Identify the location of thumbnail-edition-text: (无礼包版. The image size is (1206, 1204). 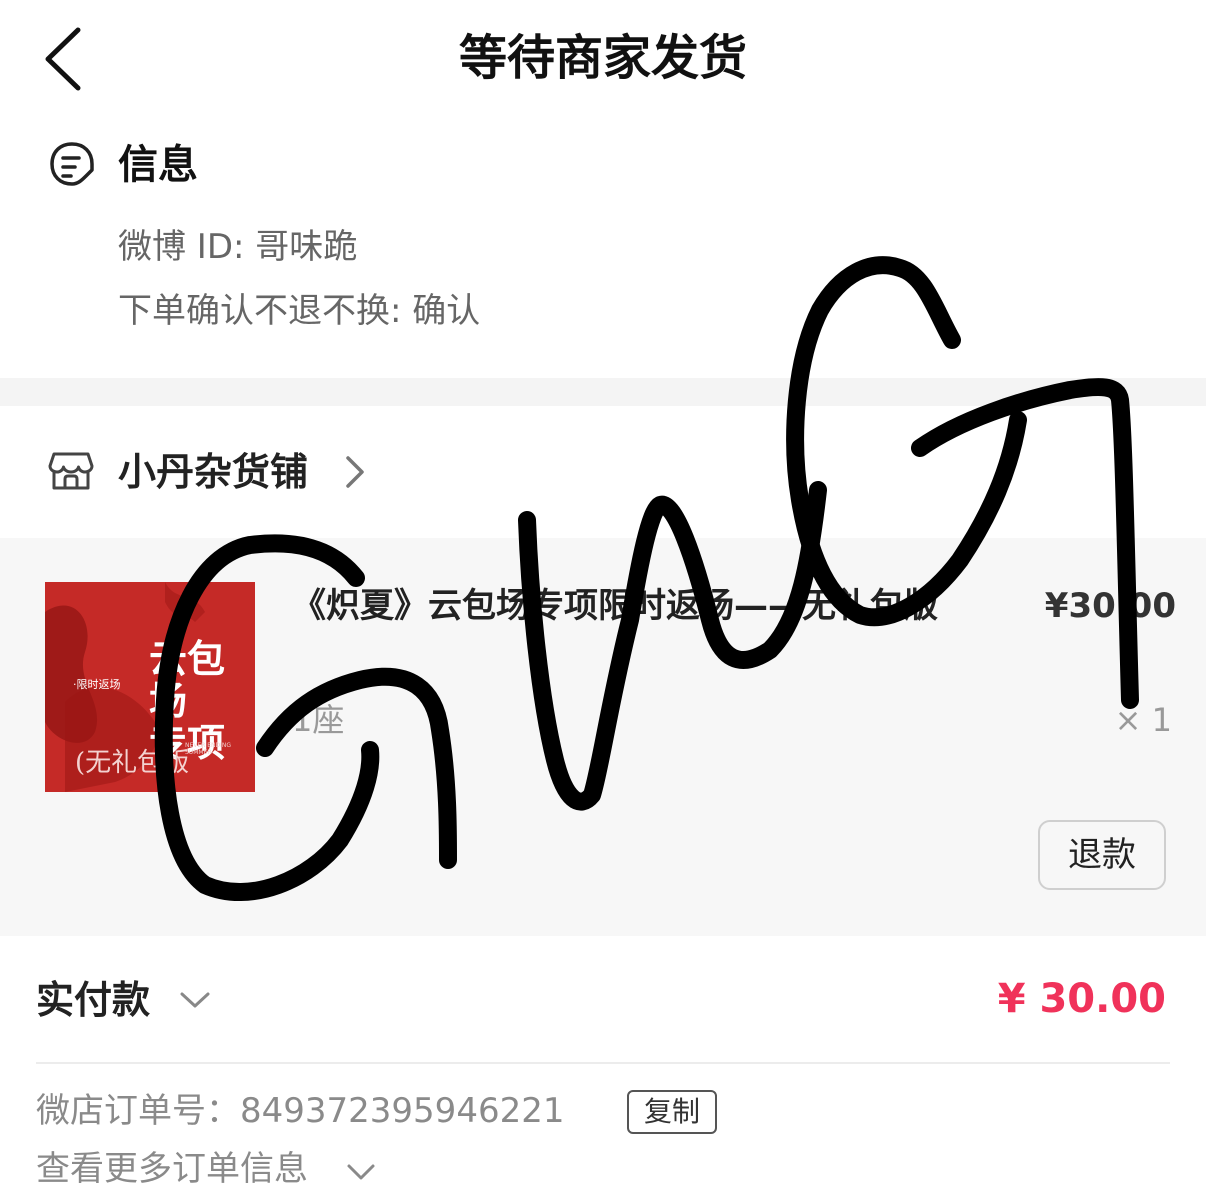
(132, 763).